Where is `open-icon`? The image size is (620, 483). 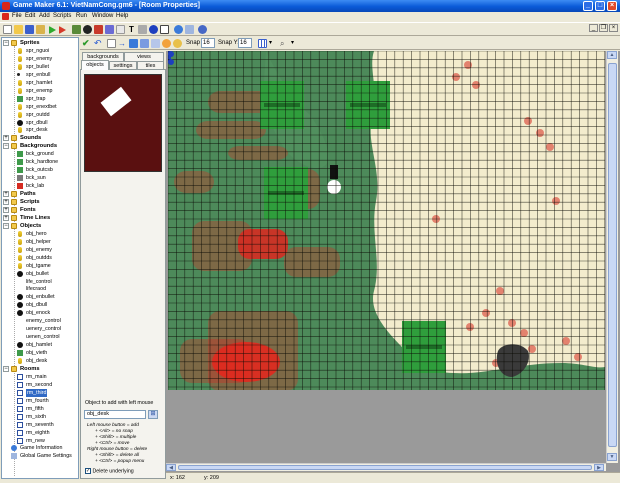
open-icon is located at coordinates (18, 29).